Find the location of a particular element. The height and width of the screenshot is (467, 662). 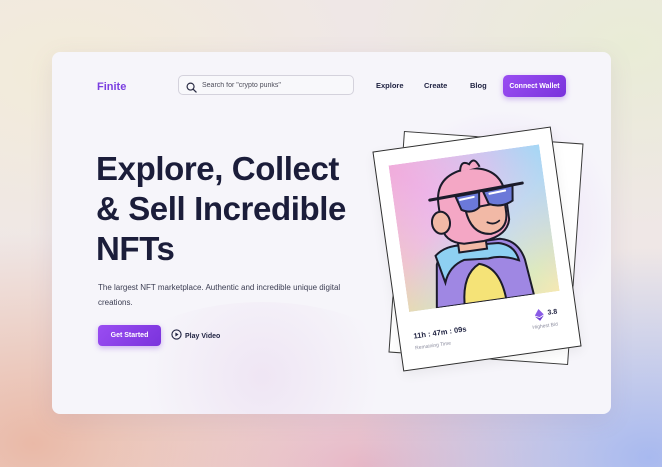

connect-wallet-button: Connect Wallet is located at coordinates (534, 86).